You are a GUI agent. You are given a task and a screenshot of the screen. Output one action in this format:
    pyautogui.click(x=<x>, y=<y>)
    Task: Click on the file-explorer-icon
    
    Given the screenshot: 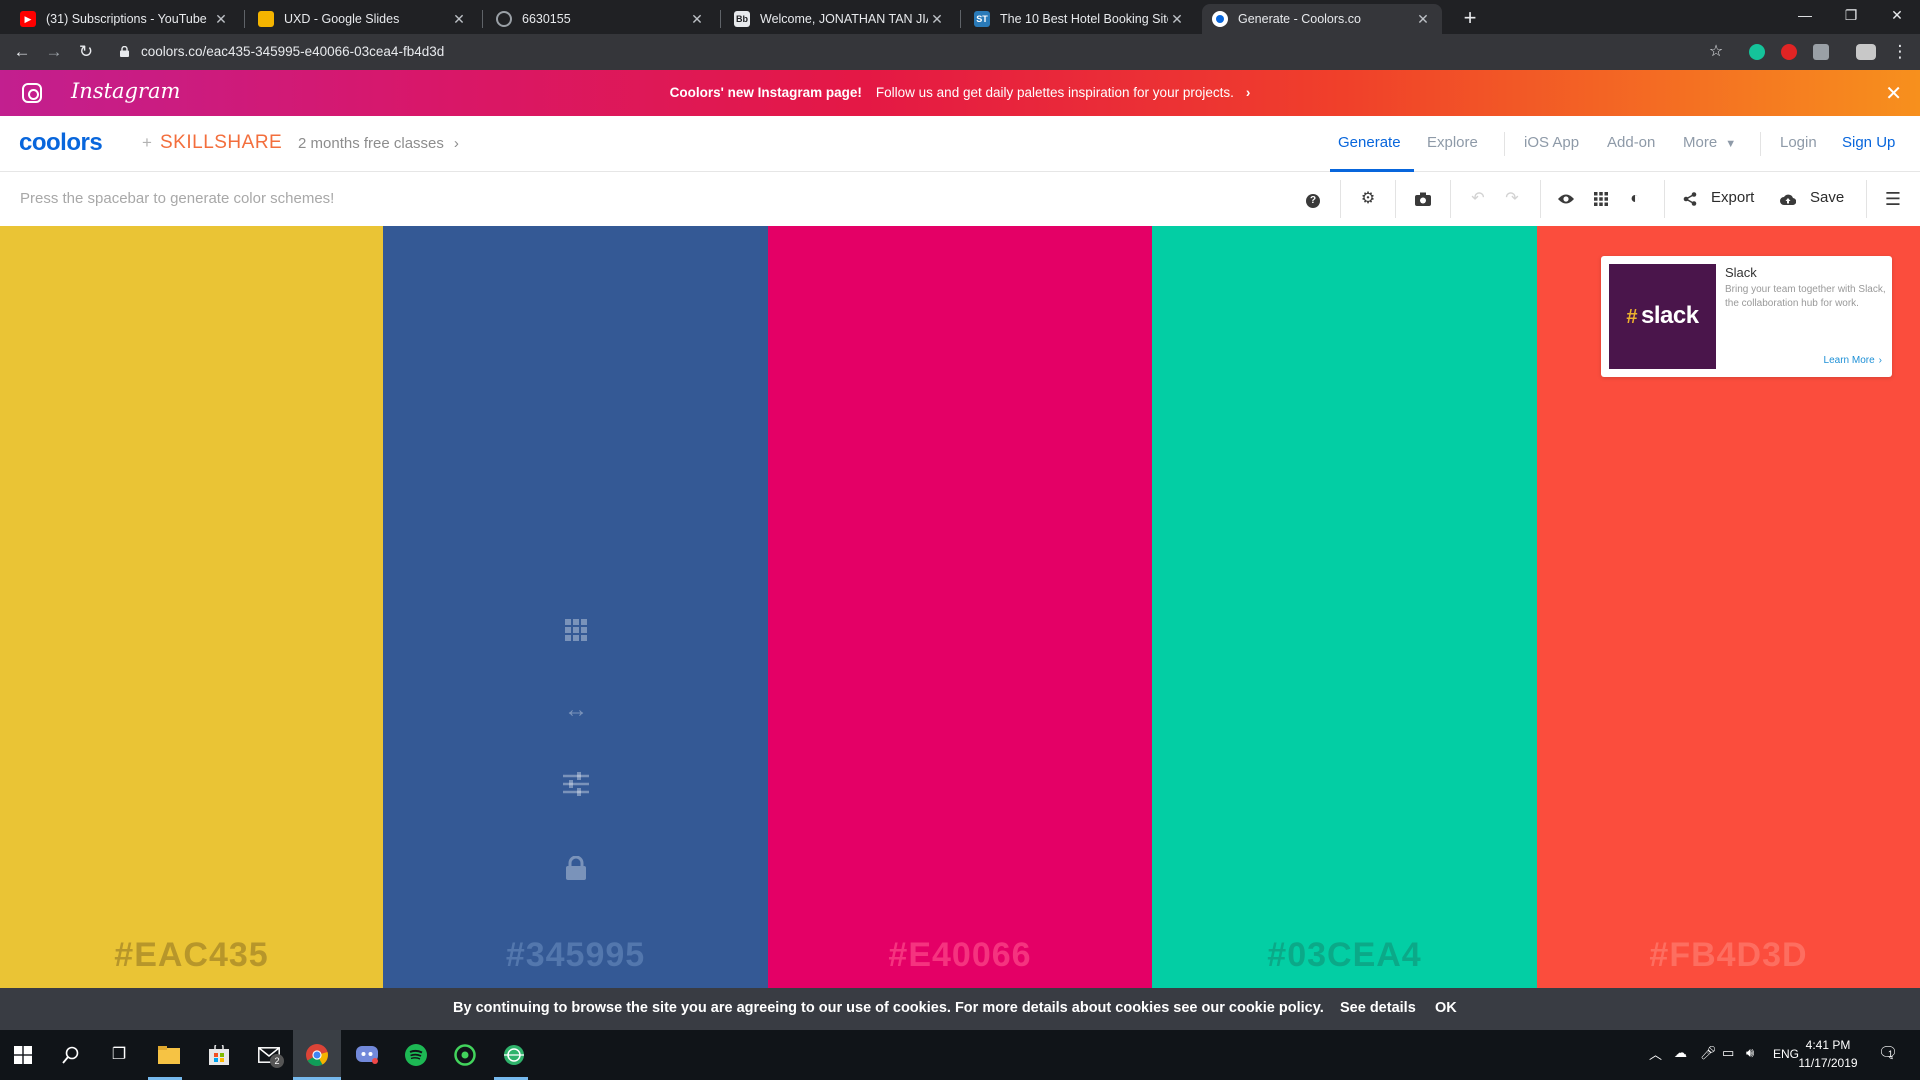 What is the action you would take?
    pyautogui.click(x=169, y=1055)
    